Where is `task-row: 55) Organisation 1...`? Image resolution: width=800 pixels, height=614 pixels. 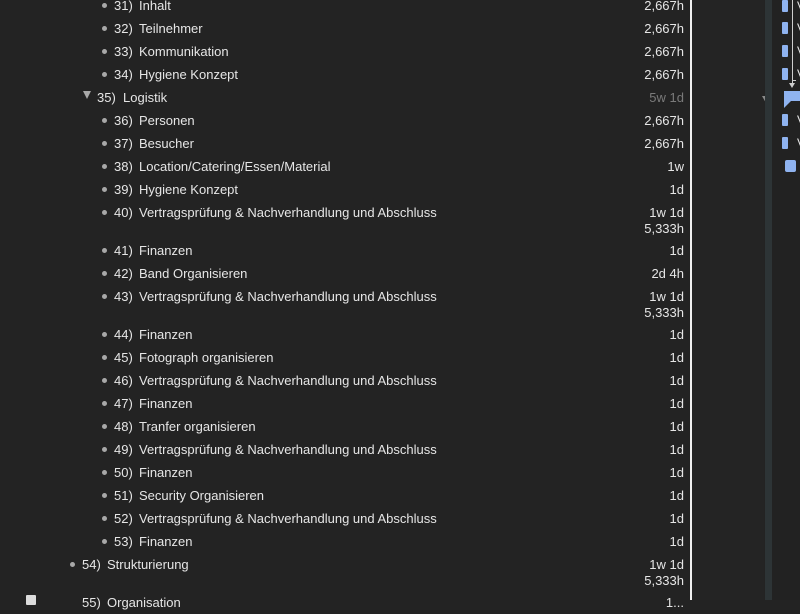
task-row: 55) Organisation 1... is located at coordinates (345, 602).